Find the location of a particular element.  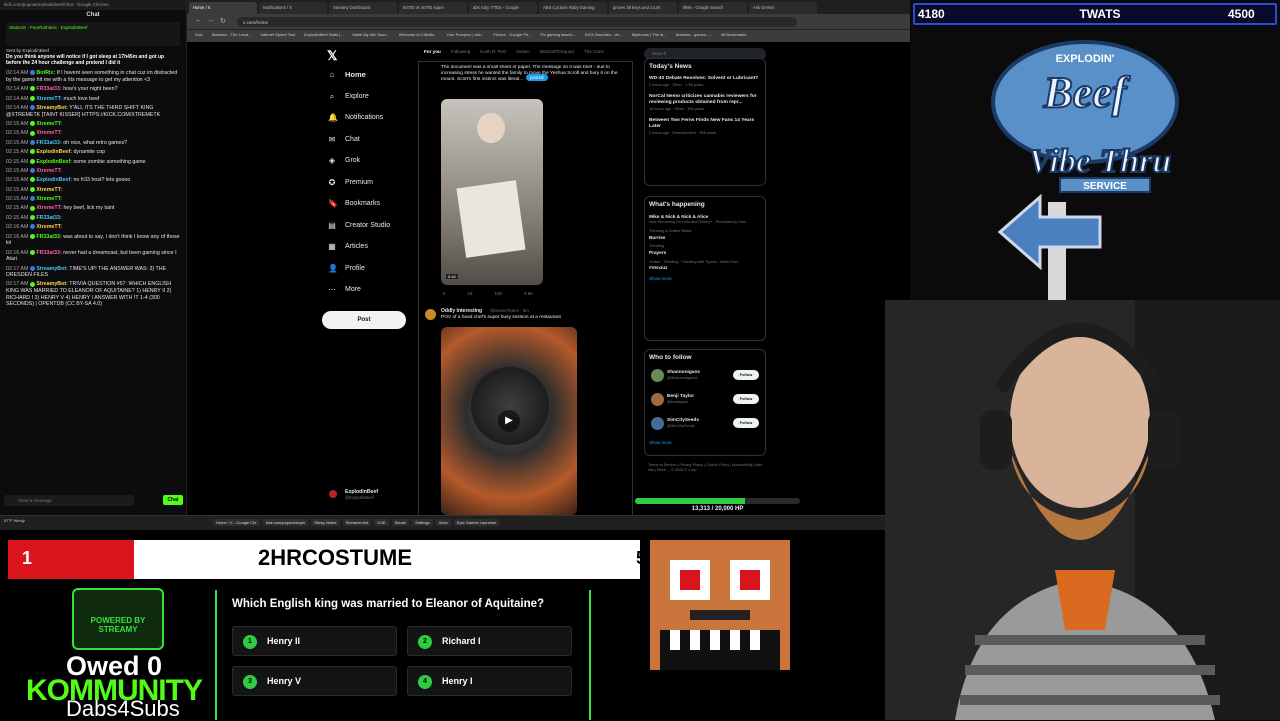

nav-item-bookmarks: 🔖 Bookmarks is located at coordinates (354, 203).